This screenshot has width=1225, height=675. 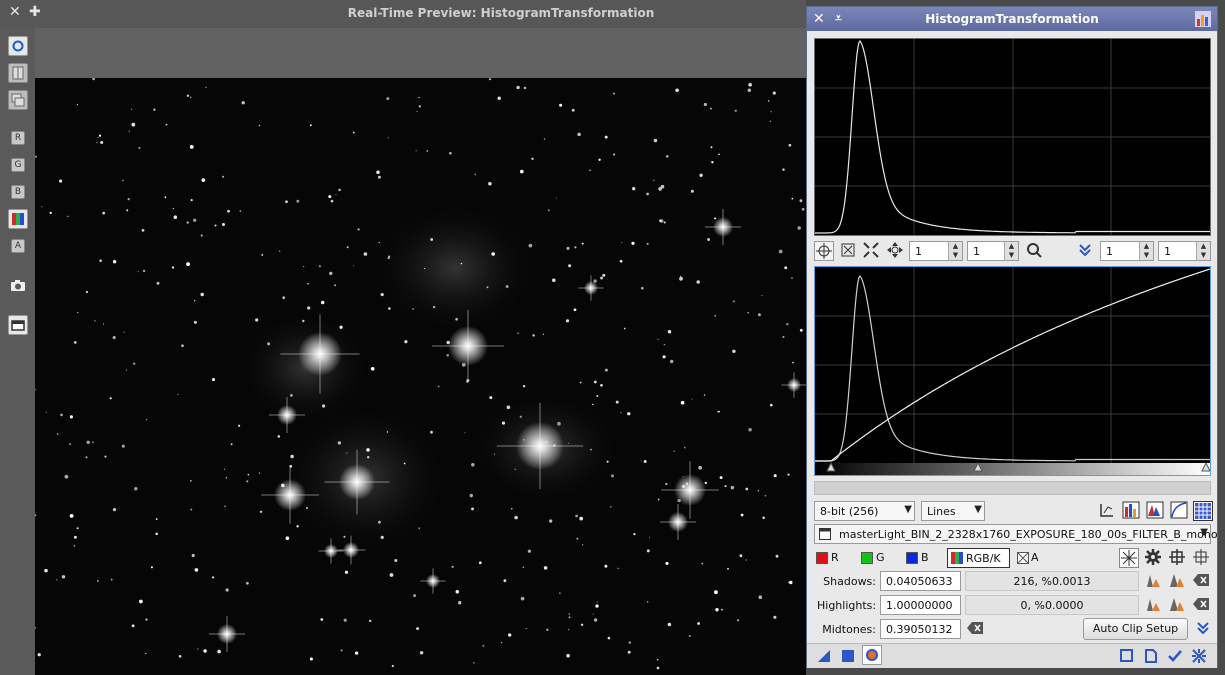 I want to click on channel-b-label: B, so click(x=925, y=557).